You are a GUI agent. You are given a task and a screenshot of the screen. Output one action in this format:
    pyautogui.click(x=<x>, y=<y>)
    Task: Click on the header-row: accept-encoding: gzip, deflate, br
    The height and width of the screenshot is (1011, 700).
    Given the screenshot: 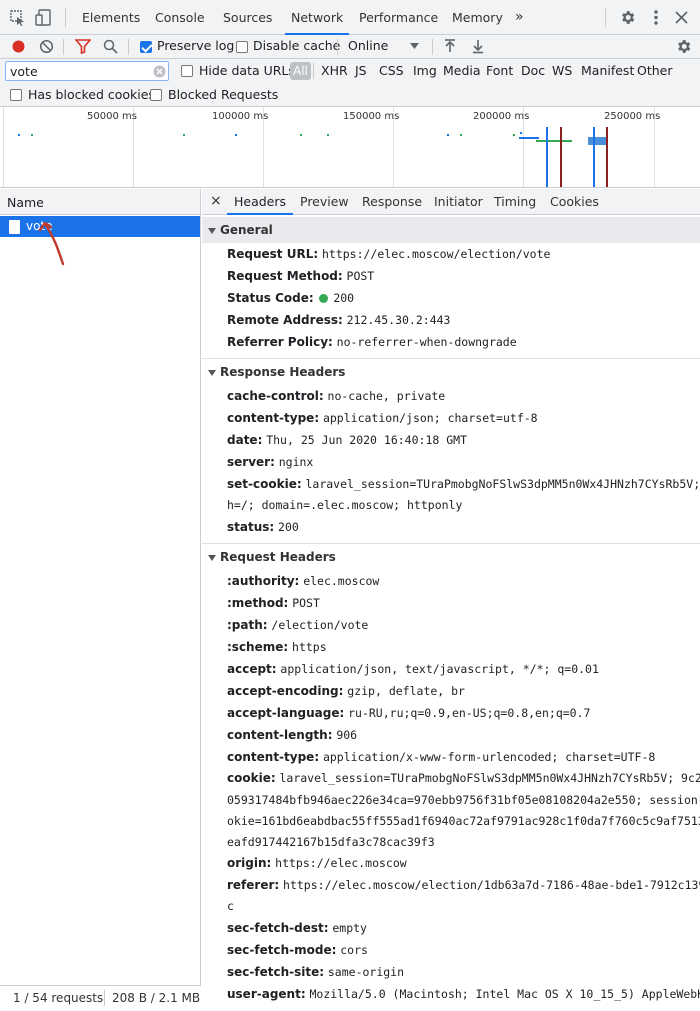 What is the action you would take?
    pyautogui.click(x=346, y=691)
    